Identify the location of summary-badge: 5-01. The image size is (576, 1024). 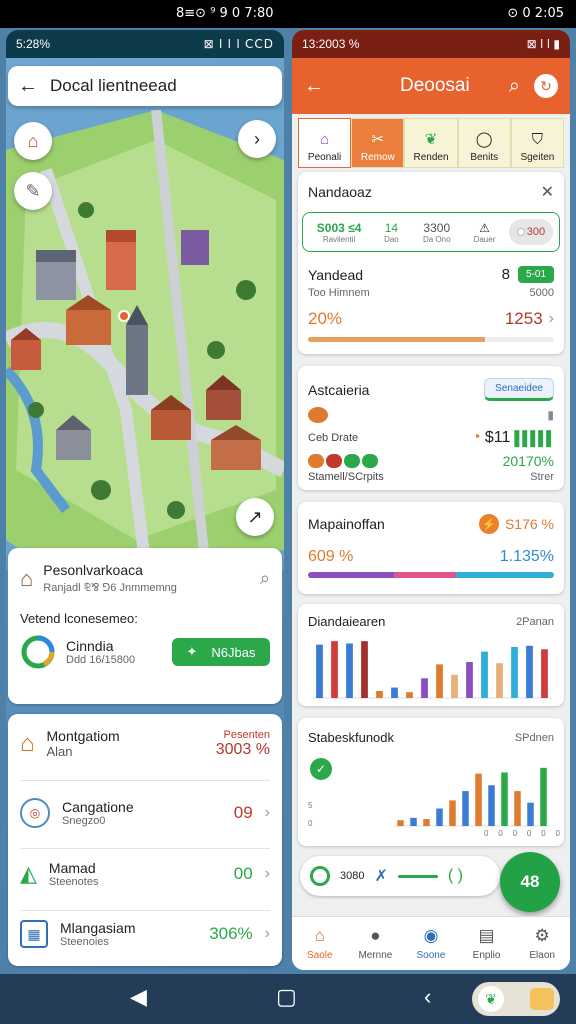
(535, 274).